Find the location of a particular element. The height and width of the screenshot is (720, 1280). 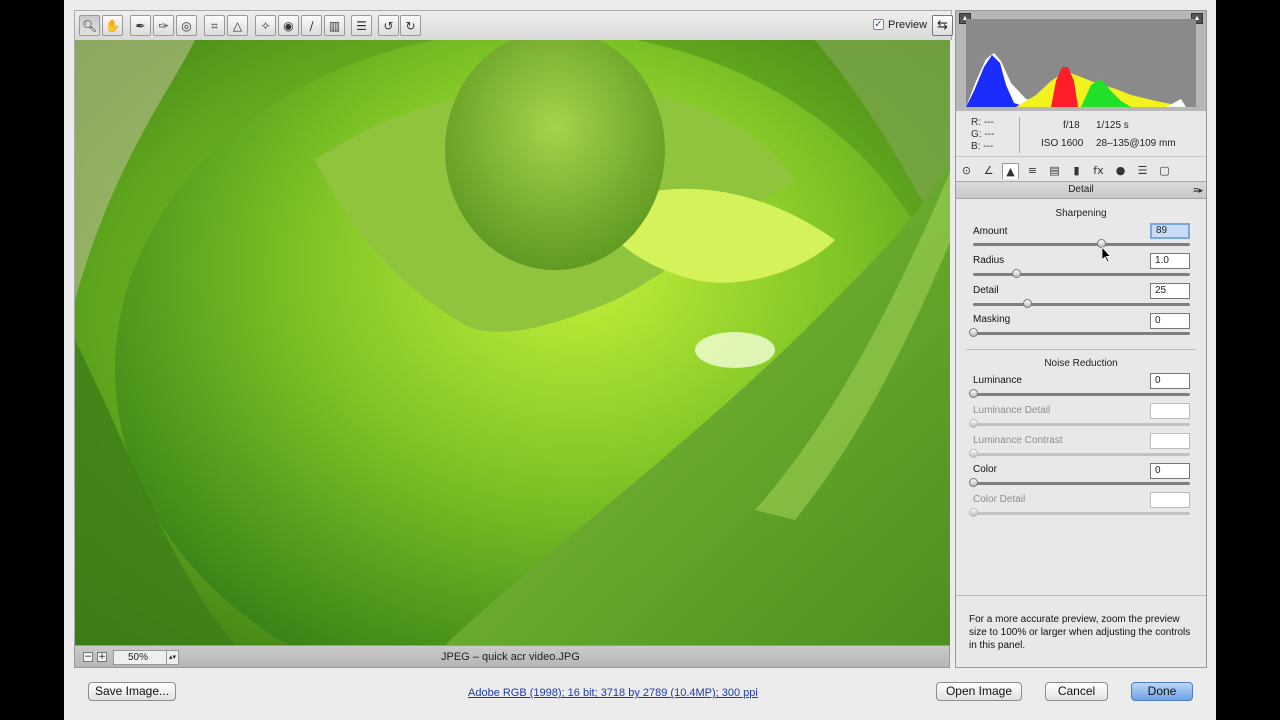

detail-slider is located at coordinates (1081, 303).